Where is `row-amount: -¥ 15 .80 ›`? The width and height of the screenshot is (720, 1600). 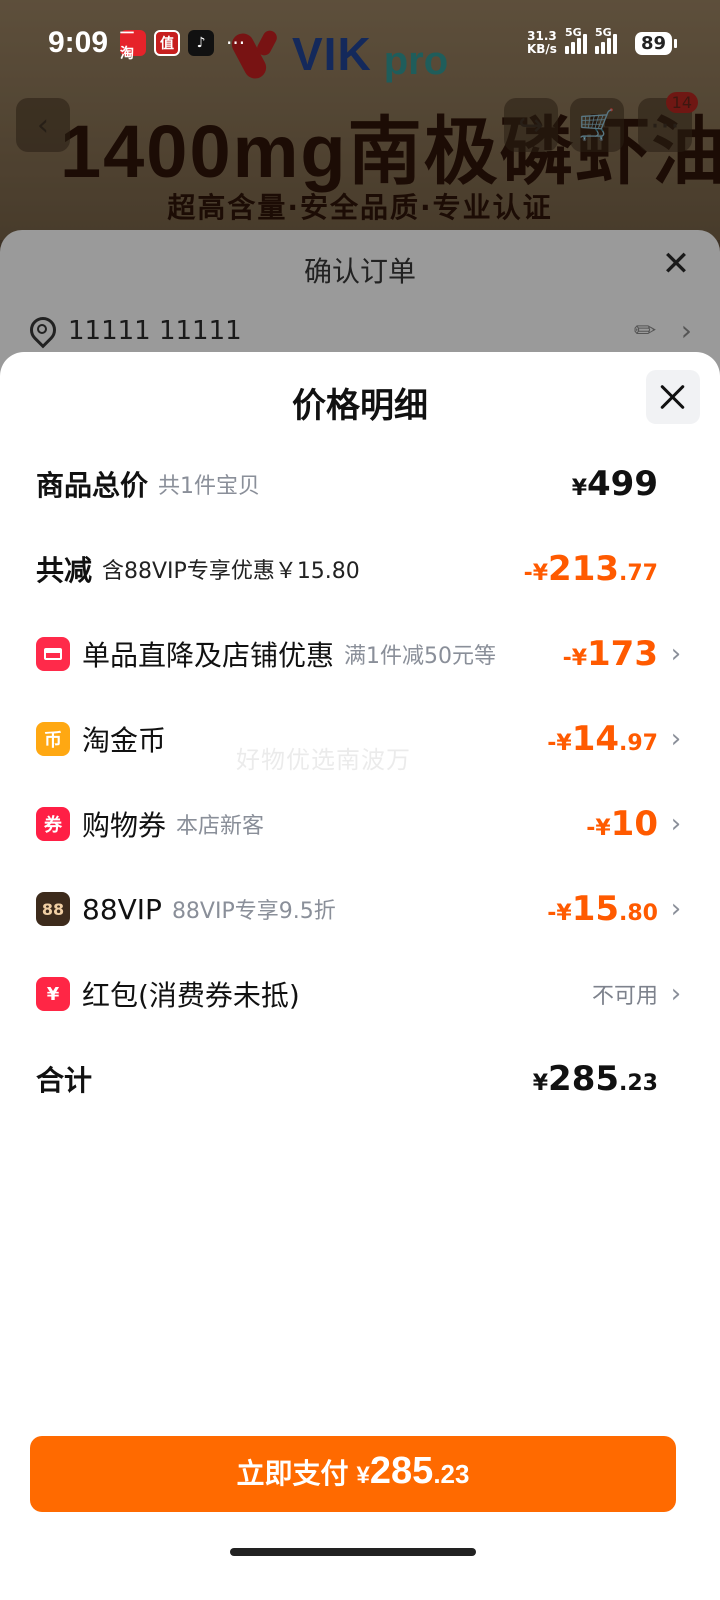
row-amount: -¥ 15 .80 › is located at coordinates (615, 909).